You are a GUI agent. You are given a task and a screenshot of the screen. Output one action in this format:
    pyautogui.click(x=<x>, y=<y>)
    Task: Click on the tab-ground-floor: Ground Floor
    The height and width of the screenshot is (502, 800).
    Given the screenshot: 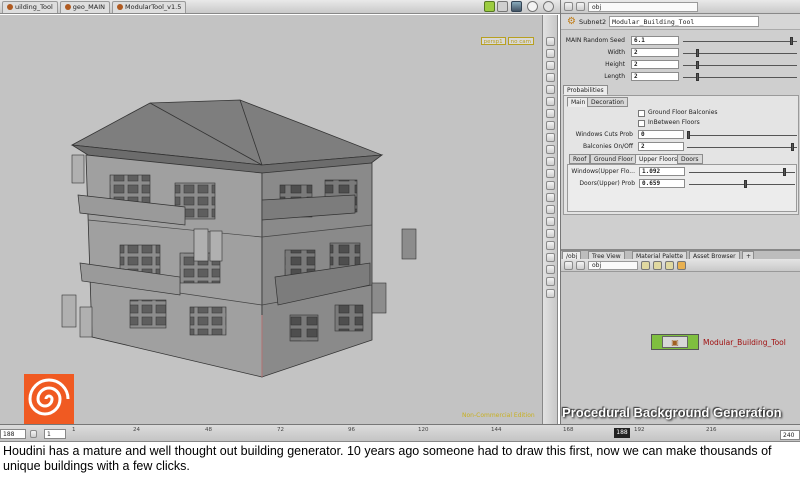 What is the action you would take?
    pyautogui.click(x=613, y=159)
    